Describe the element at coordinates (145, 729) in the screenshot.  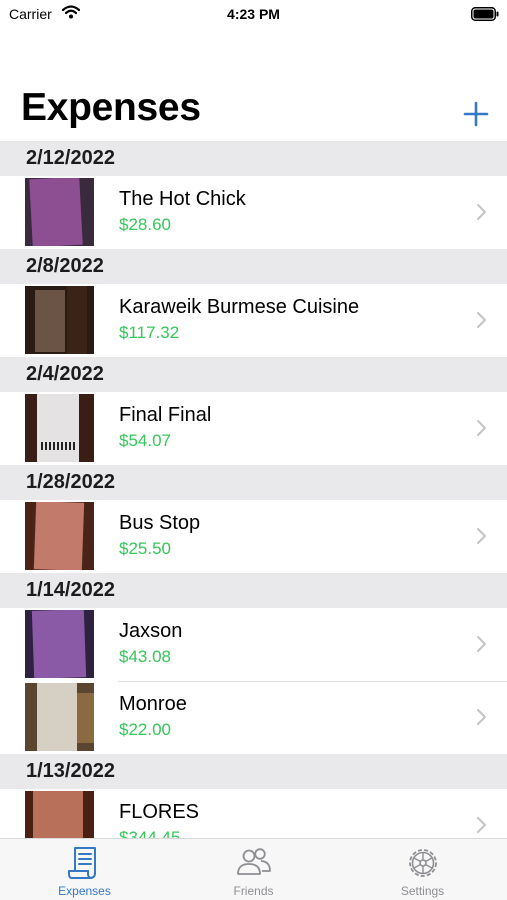
I see `expense-amount: $22.00` at that location.